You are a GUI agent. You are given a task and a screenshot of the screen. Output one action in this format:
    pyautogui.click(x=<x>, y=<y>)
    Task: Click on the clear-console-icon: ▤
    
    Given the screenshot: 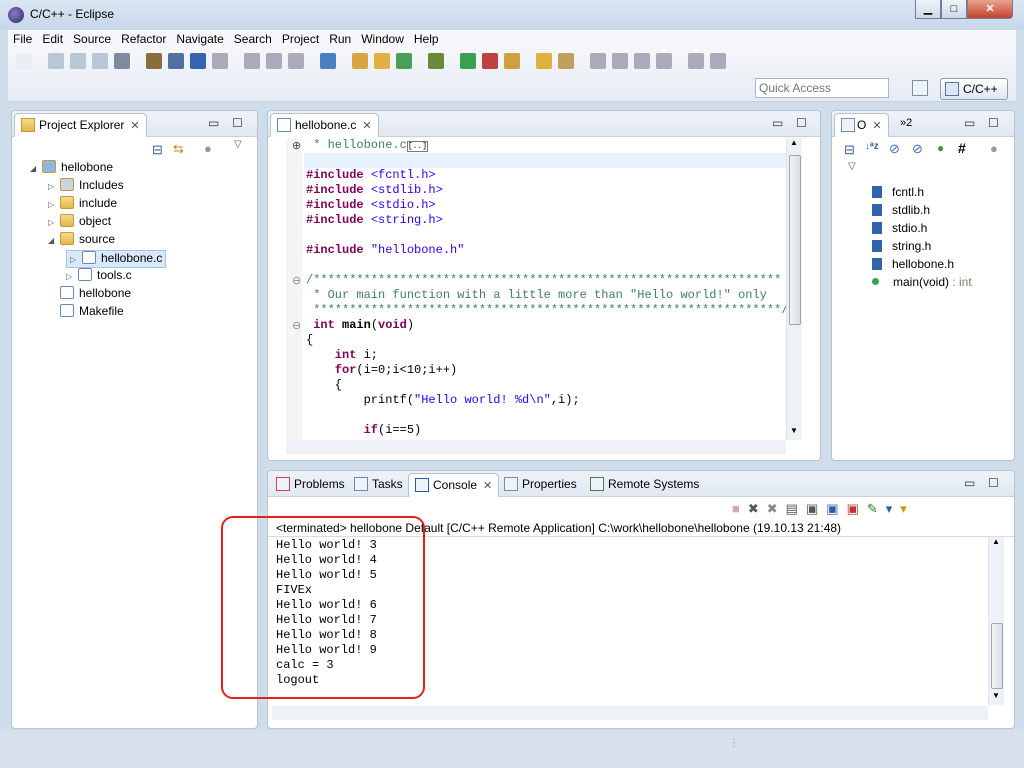 What is the action you would take?
    pyautogui.click(x=796, y=508)
    